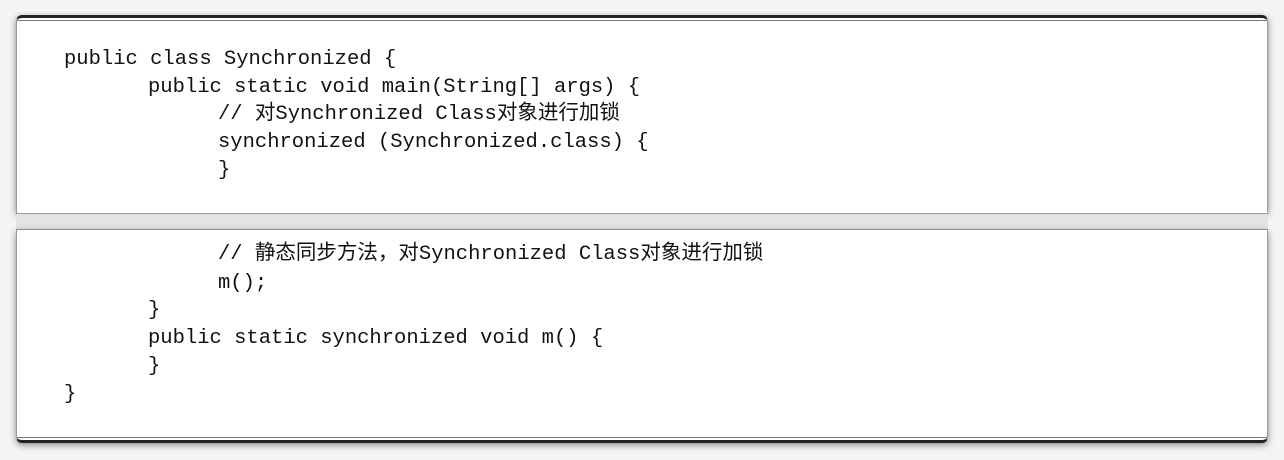  I want to click on code-line-class-declaration: public class Synchronized {, so click(230, 59).